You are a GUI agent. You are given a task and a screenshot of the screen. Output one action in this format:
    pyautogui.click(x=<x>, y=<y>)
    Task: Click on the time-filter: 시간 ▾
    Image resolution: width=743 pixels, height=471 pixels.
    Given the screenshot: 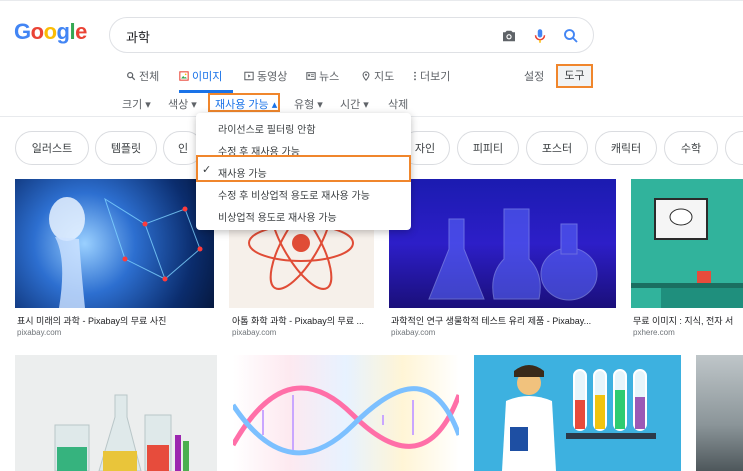 What is the action you would take?
    pyautogui.click(x=354, y=104)
    